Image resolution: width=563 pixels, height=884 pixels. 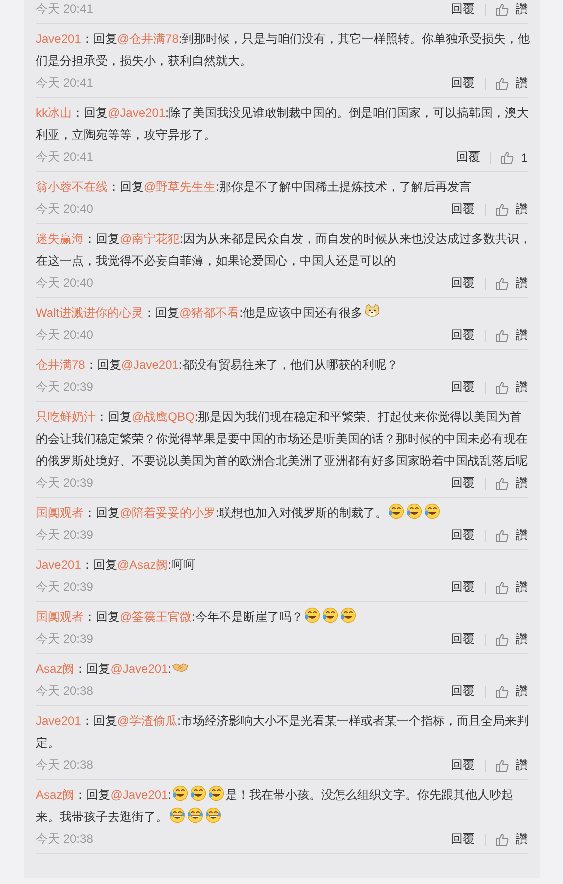 What do you see at coordinates (285, 313) in the screenshot?
I see `comment-text: Walt进溅进你的心灵：回复@猪都不看:他是应该中国还有很多` at bounding box center [285, 313].